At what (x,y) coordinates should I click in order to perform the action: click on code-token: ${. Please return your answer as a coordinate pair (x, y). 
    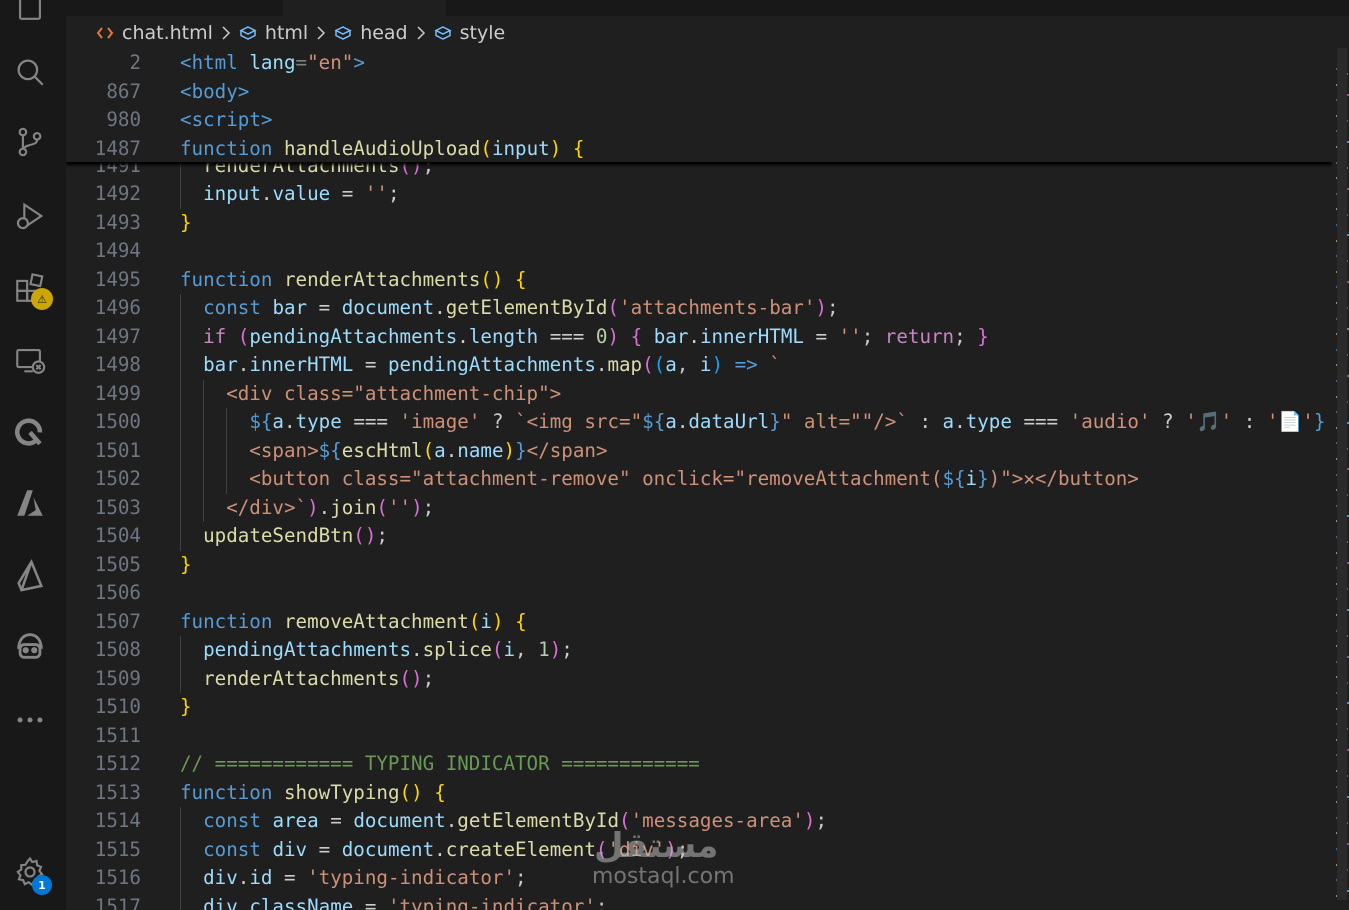
    Looking at the image, I should click on (261, 421).